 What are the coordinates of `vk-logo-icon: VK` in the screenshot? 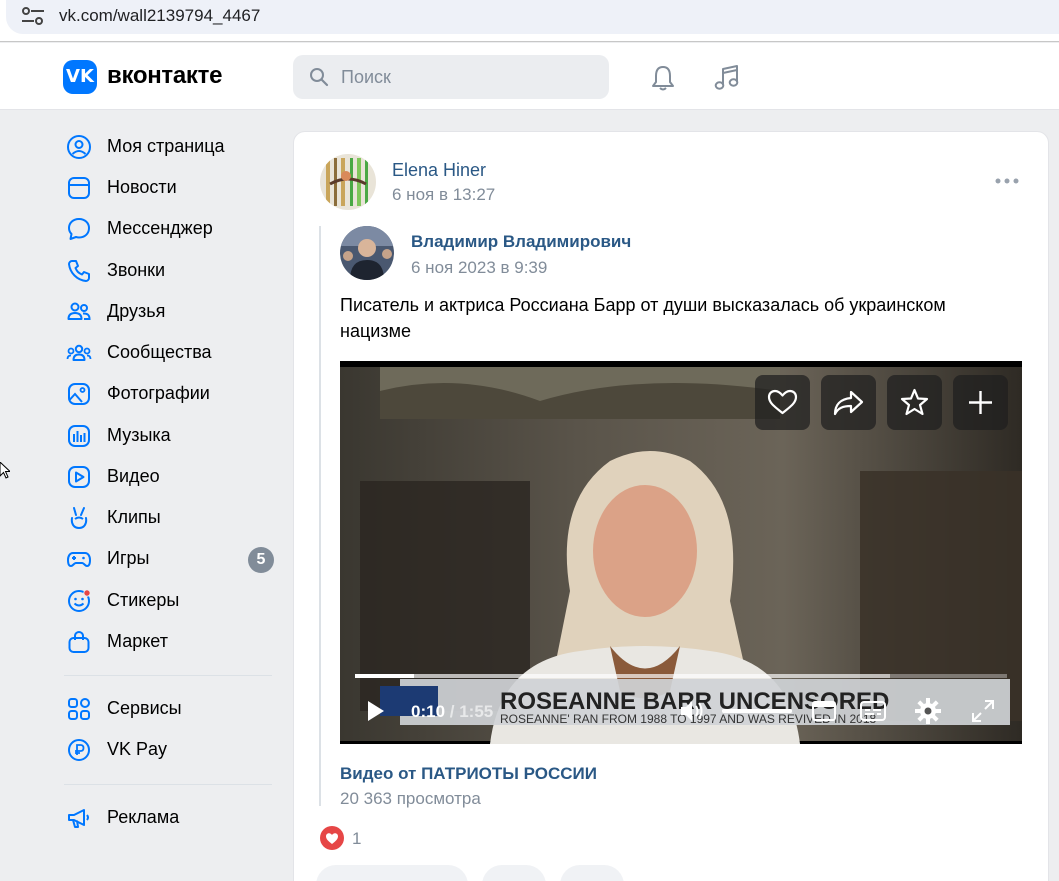 It's located at (80, 77).